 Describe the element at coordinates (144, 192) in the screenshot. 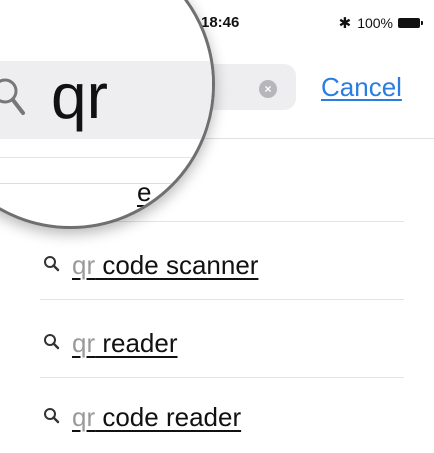

I see `partial-suggestion-text: e` at that location.